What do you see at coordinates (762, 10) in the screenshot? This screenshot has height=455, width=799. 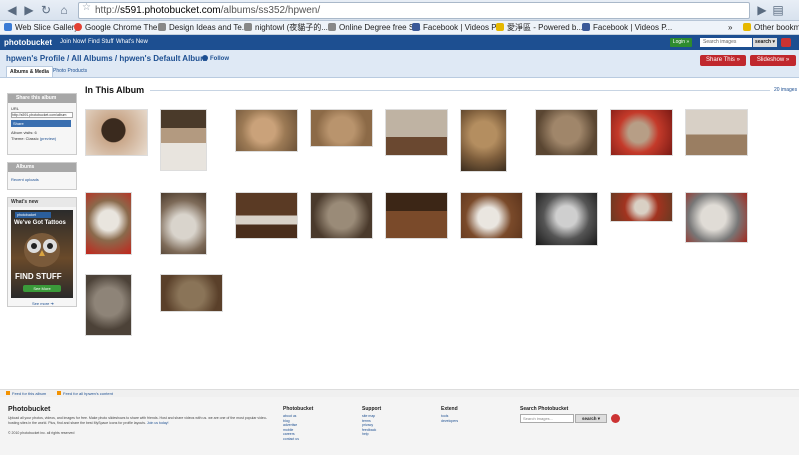 I see `go-arrow-icon: ▶` at bounding box center [762, 10].